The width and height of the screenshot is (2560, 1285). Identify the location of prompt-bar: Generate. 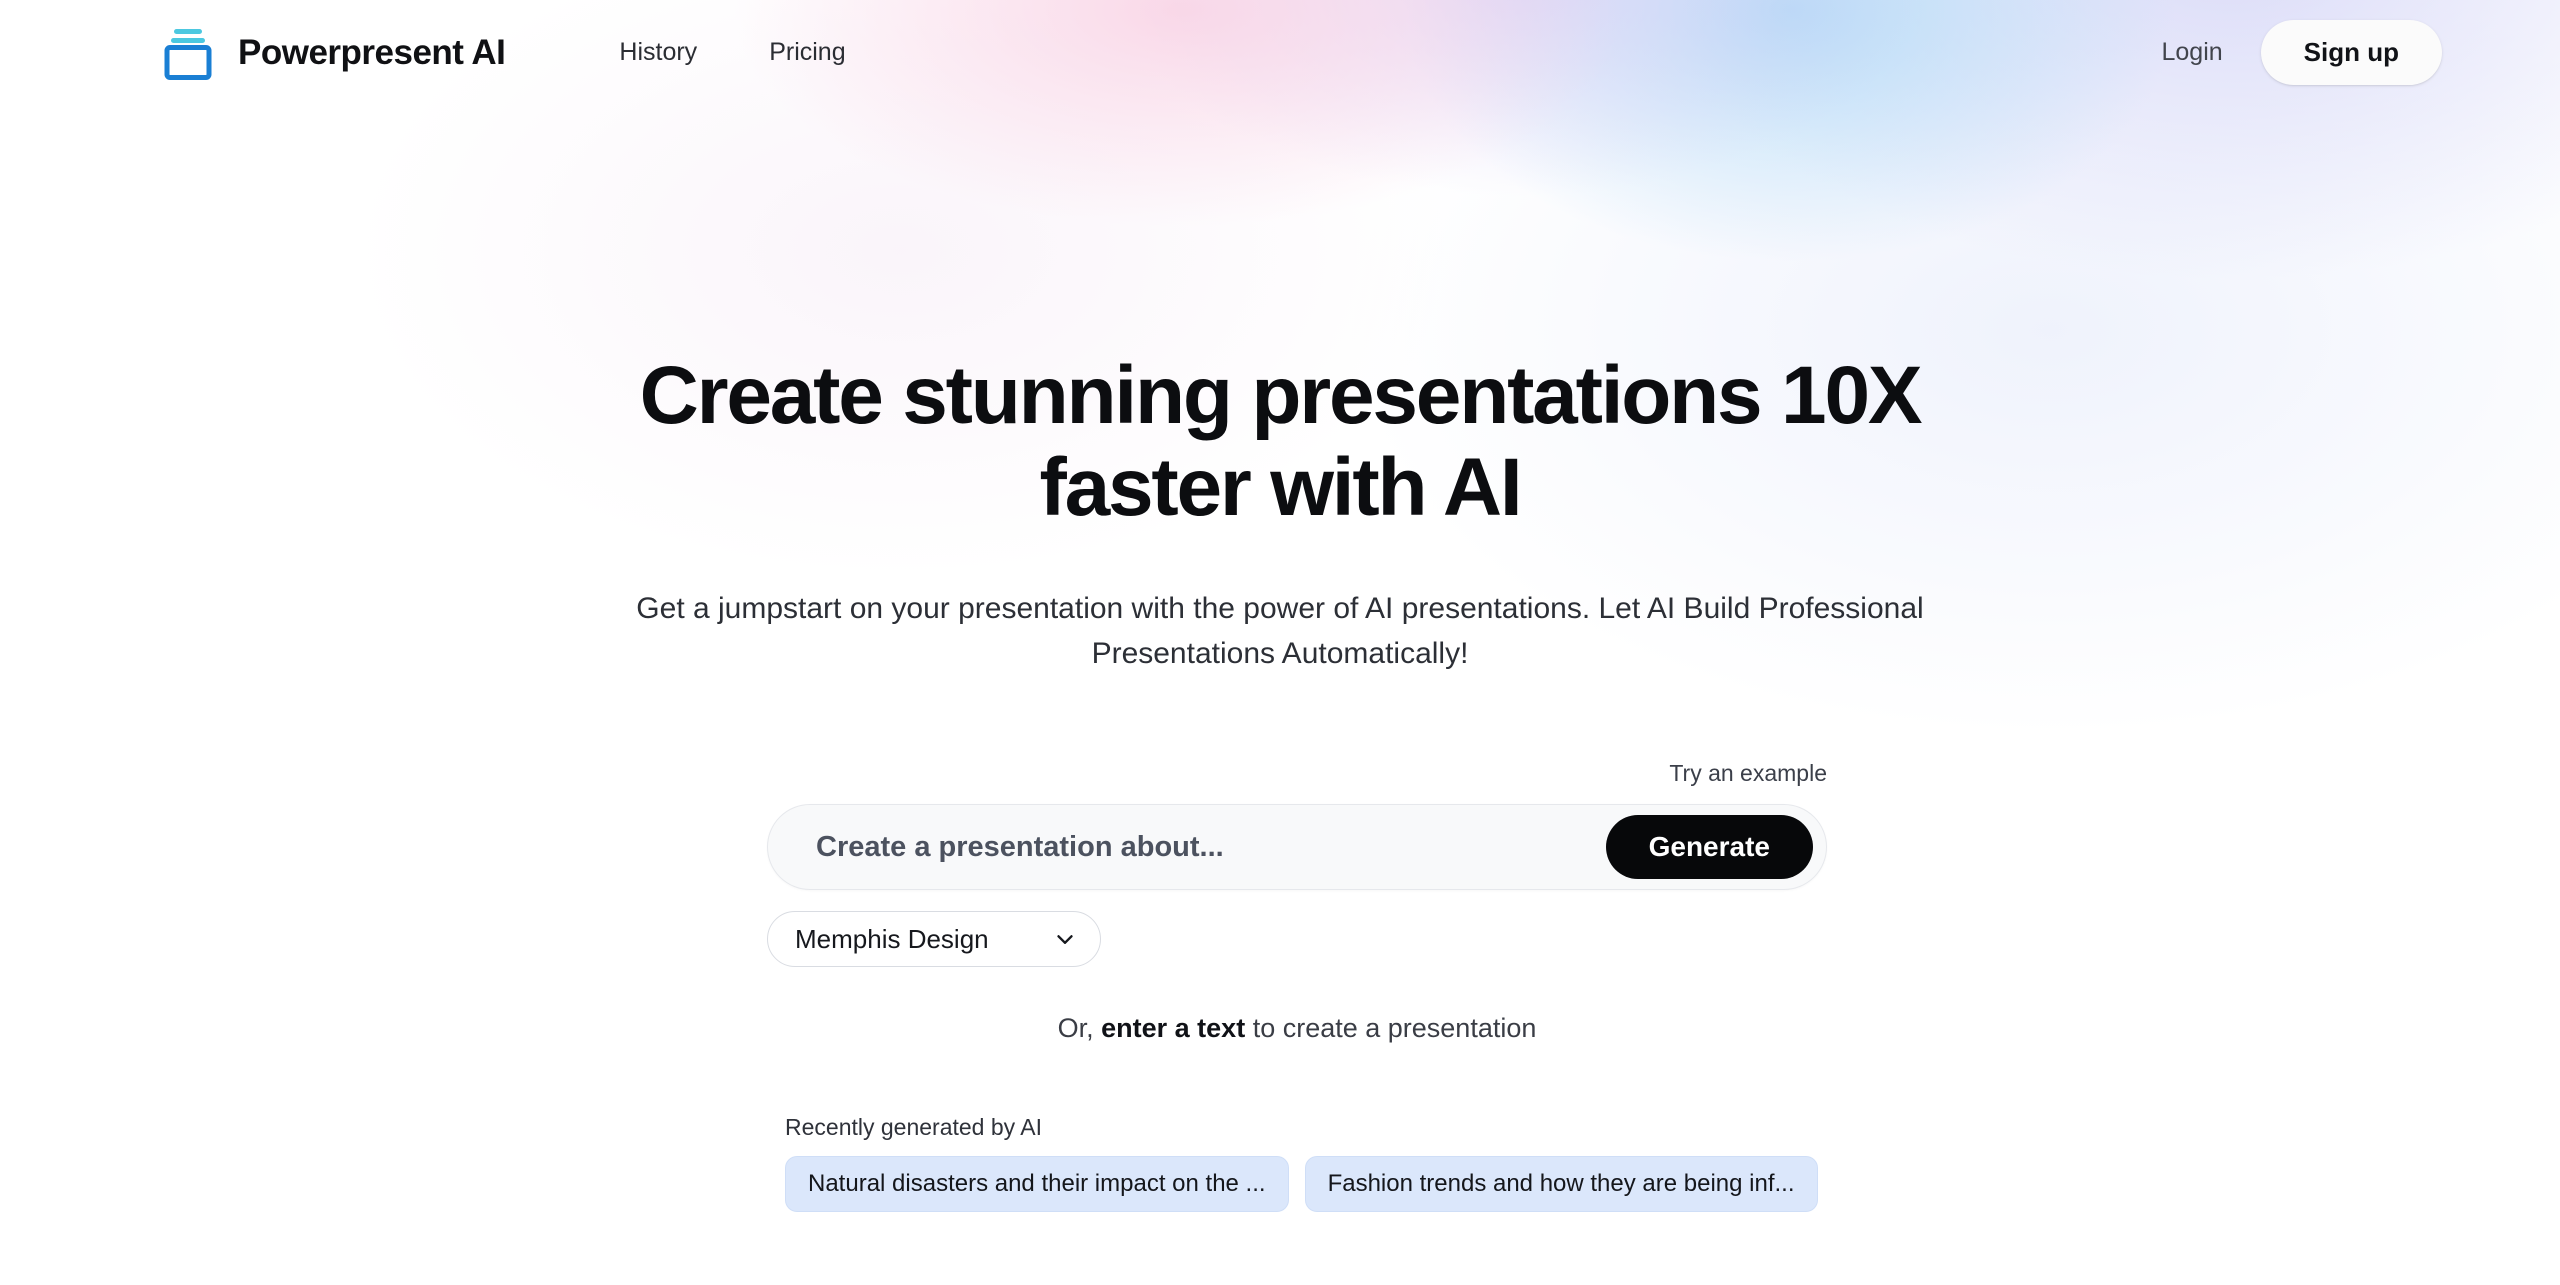
(1297, 847).